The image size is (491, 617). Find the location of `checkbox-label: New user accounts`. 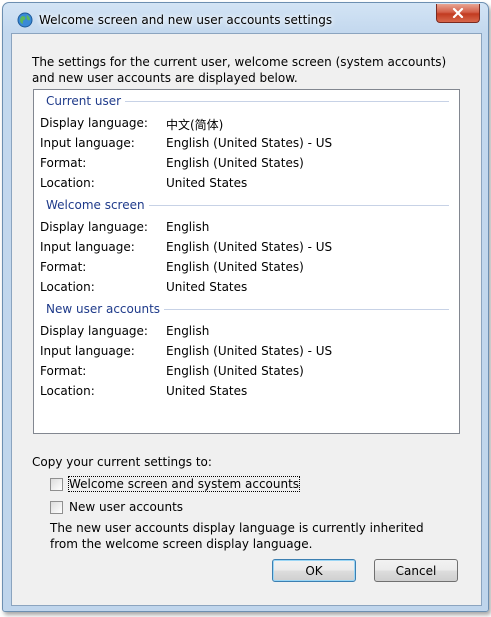

checkbox-label: New user accounts is located at coordinates (126, 507).